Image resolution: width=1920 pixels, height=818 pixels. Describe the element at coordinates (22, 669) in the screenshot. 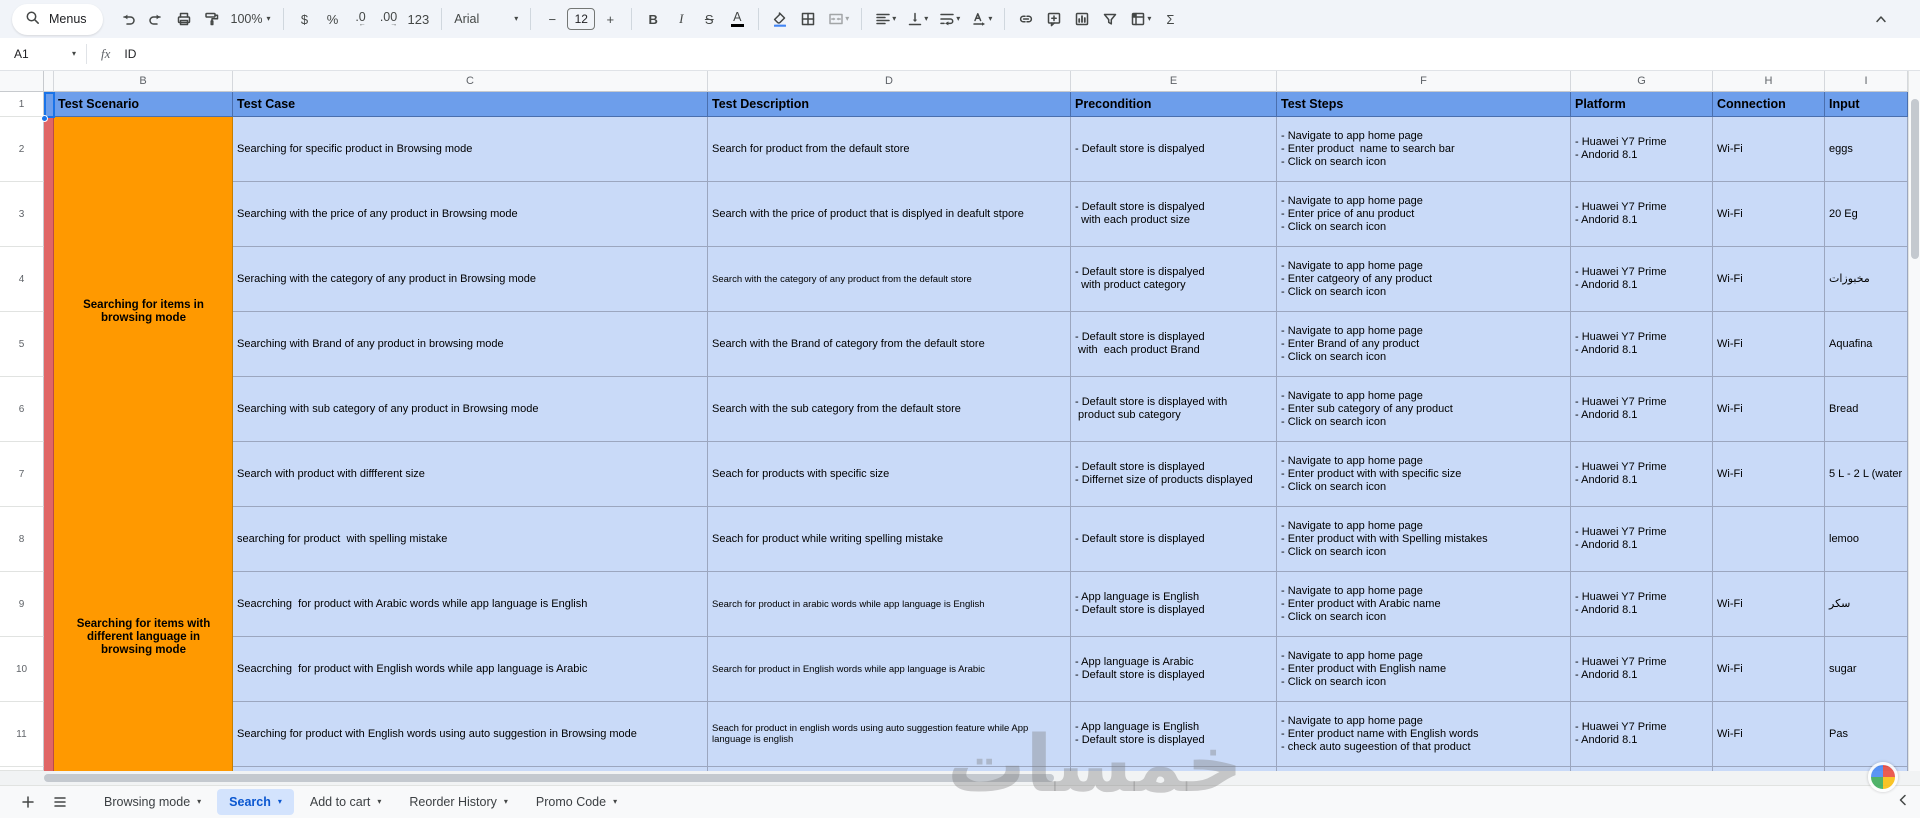

I see `row-number: 10` at that location.